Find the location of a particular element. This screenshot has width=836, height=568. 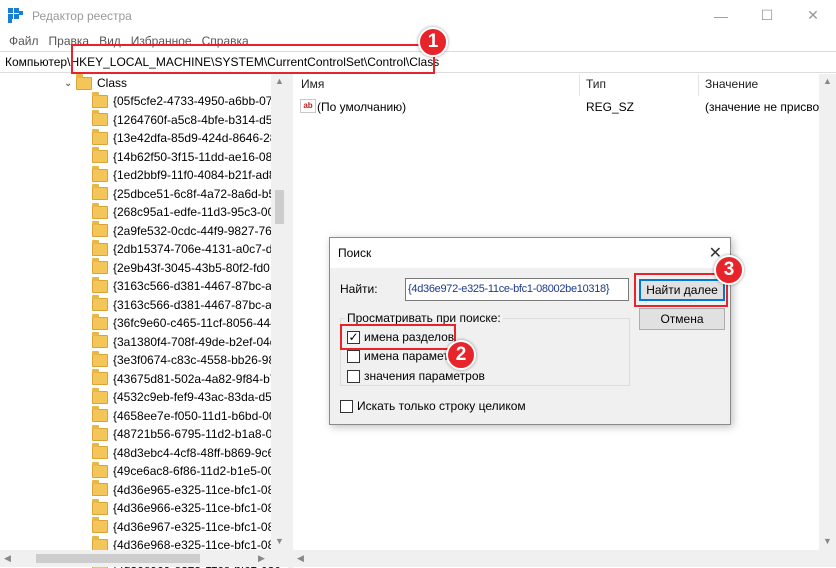

column-header-value: Значение is located at coordinates (731, 84).